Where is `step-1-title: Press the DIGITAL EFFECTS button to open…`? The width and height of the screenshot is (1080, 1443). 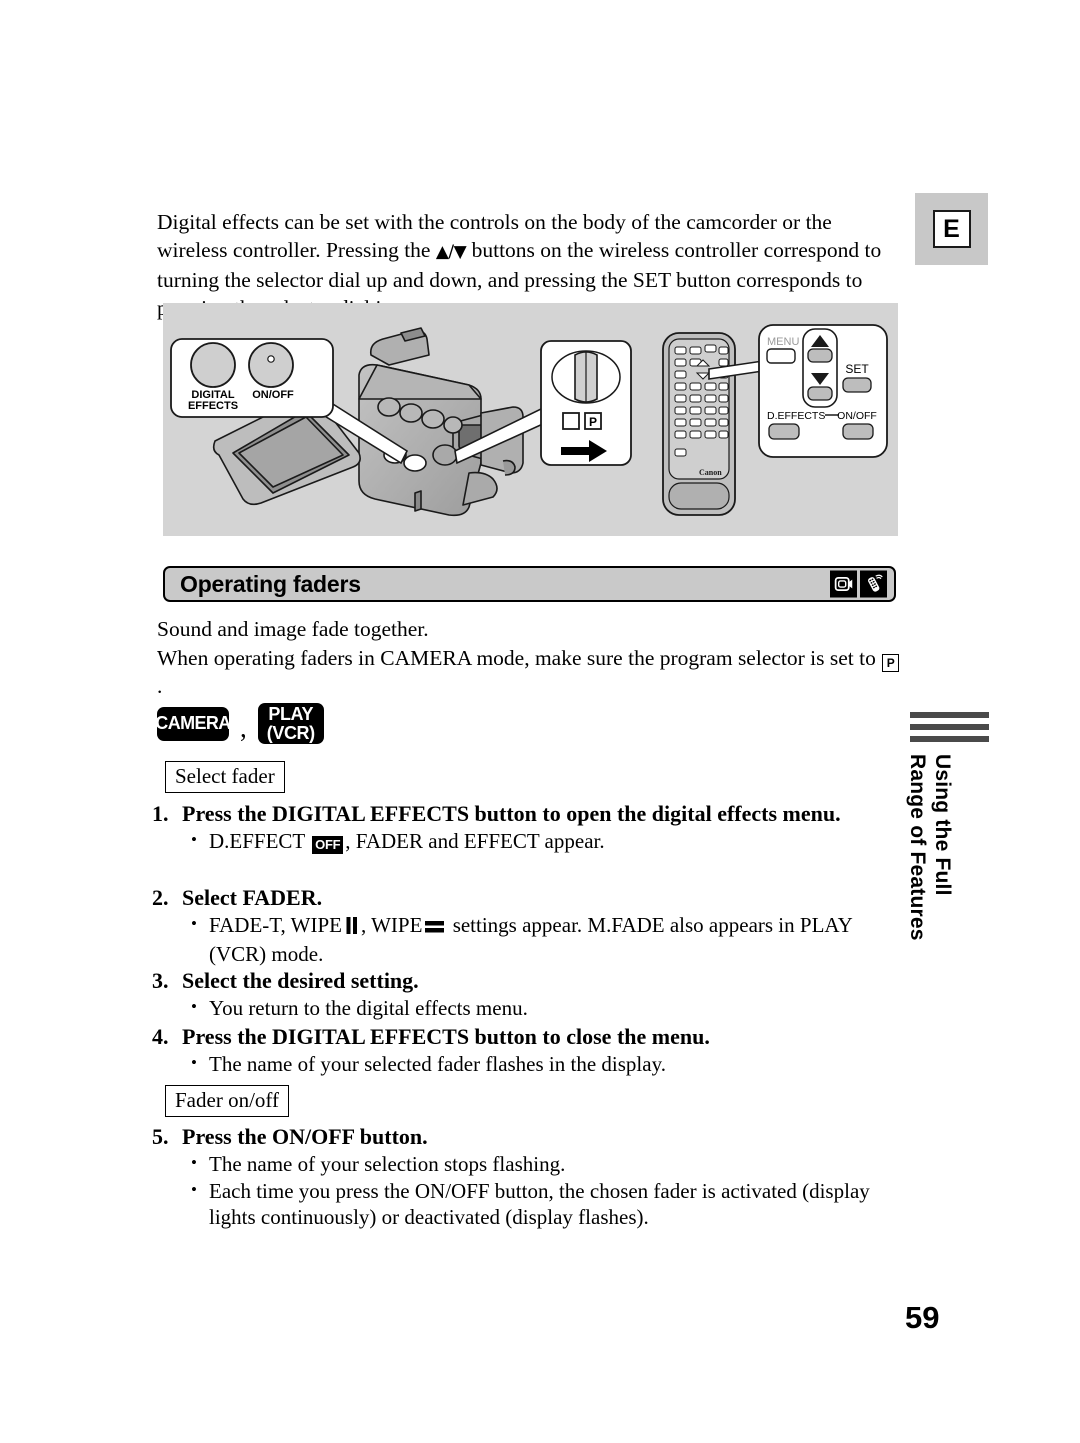
step-1-title: Press the DIGITAL EFFECTS button to open… is located at coordinates (511, 813).